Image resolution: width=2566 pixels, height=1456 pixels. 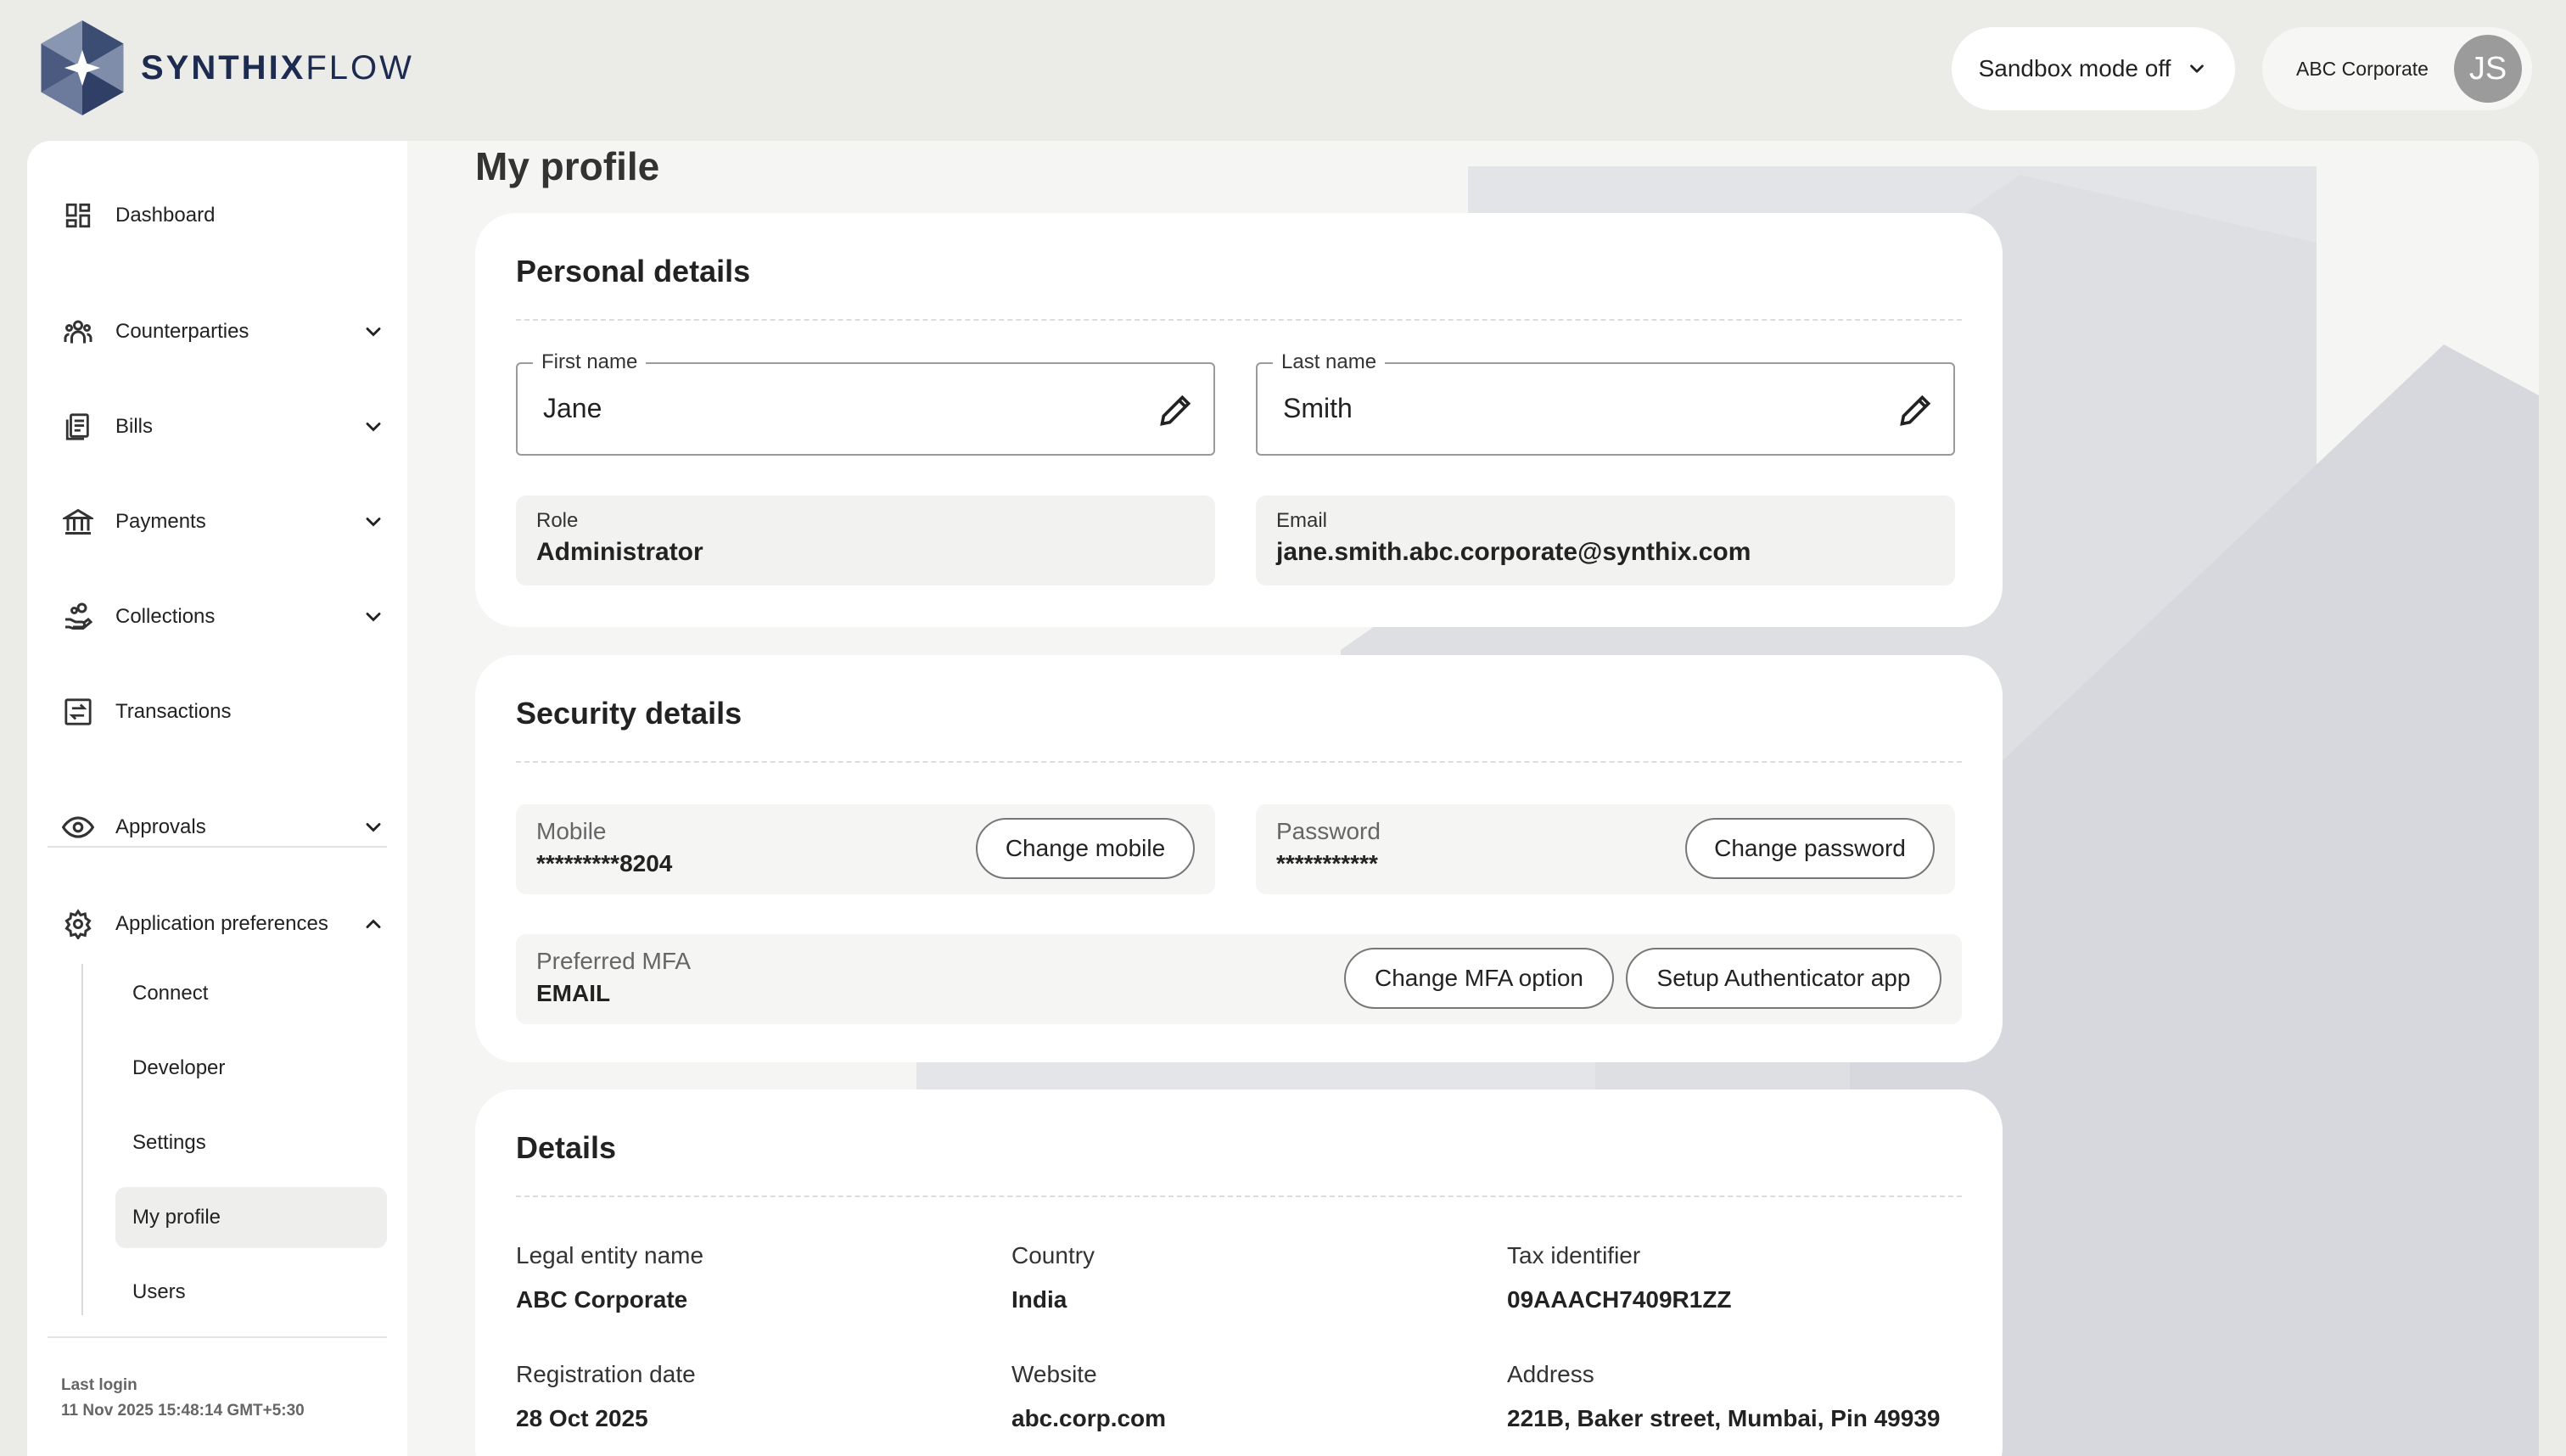 I want to click on sidebar-item-label: Collections, so click(x=165, y=617).